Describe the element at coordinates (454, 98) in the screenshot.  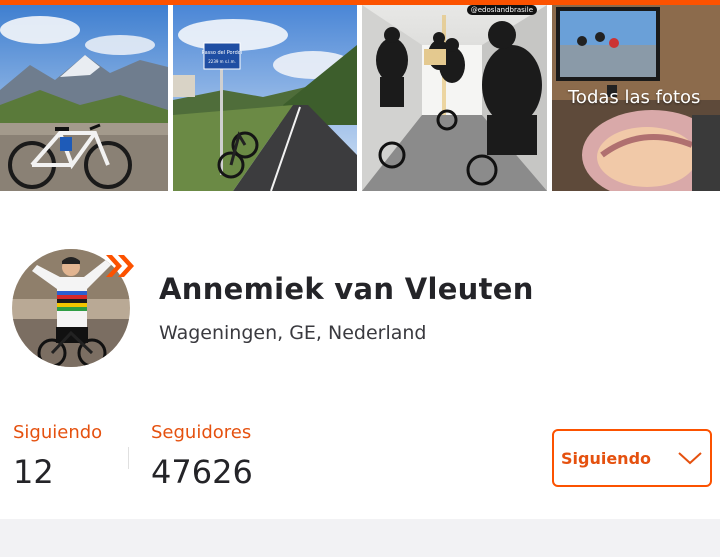
I see `gallery-photo-tunnel-riders: @edoslandbrasile` at that location.